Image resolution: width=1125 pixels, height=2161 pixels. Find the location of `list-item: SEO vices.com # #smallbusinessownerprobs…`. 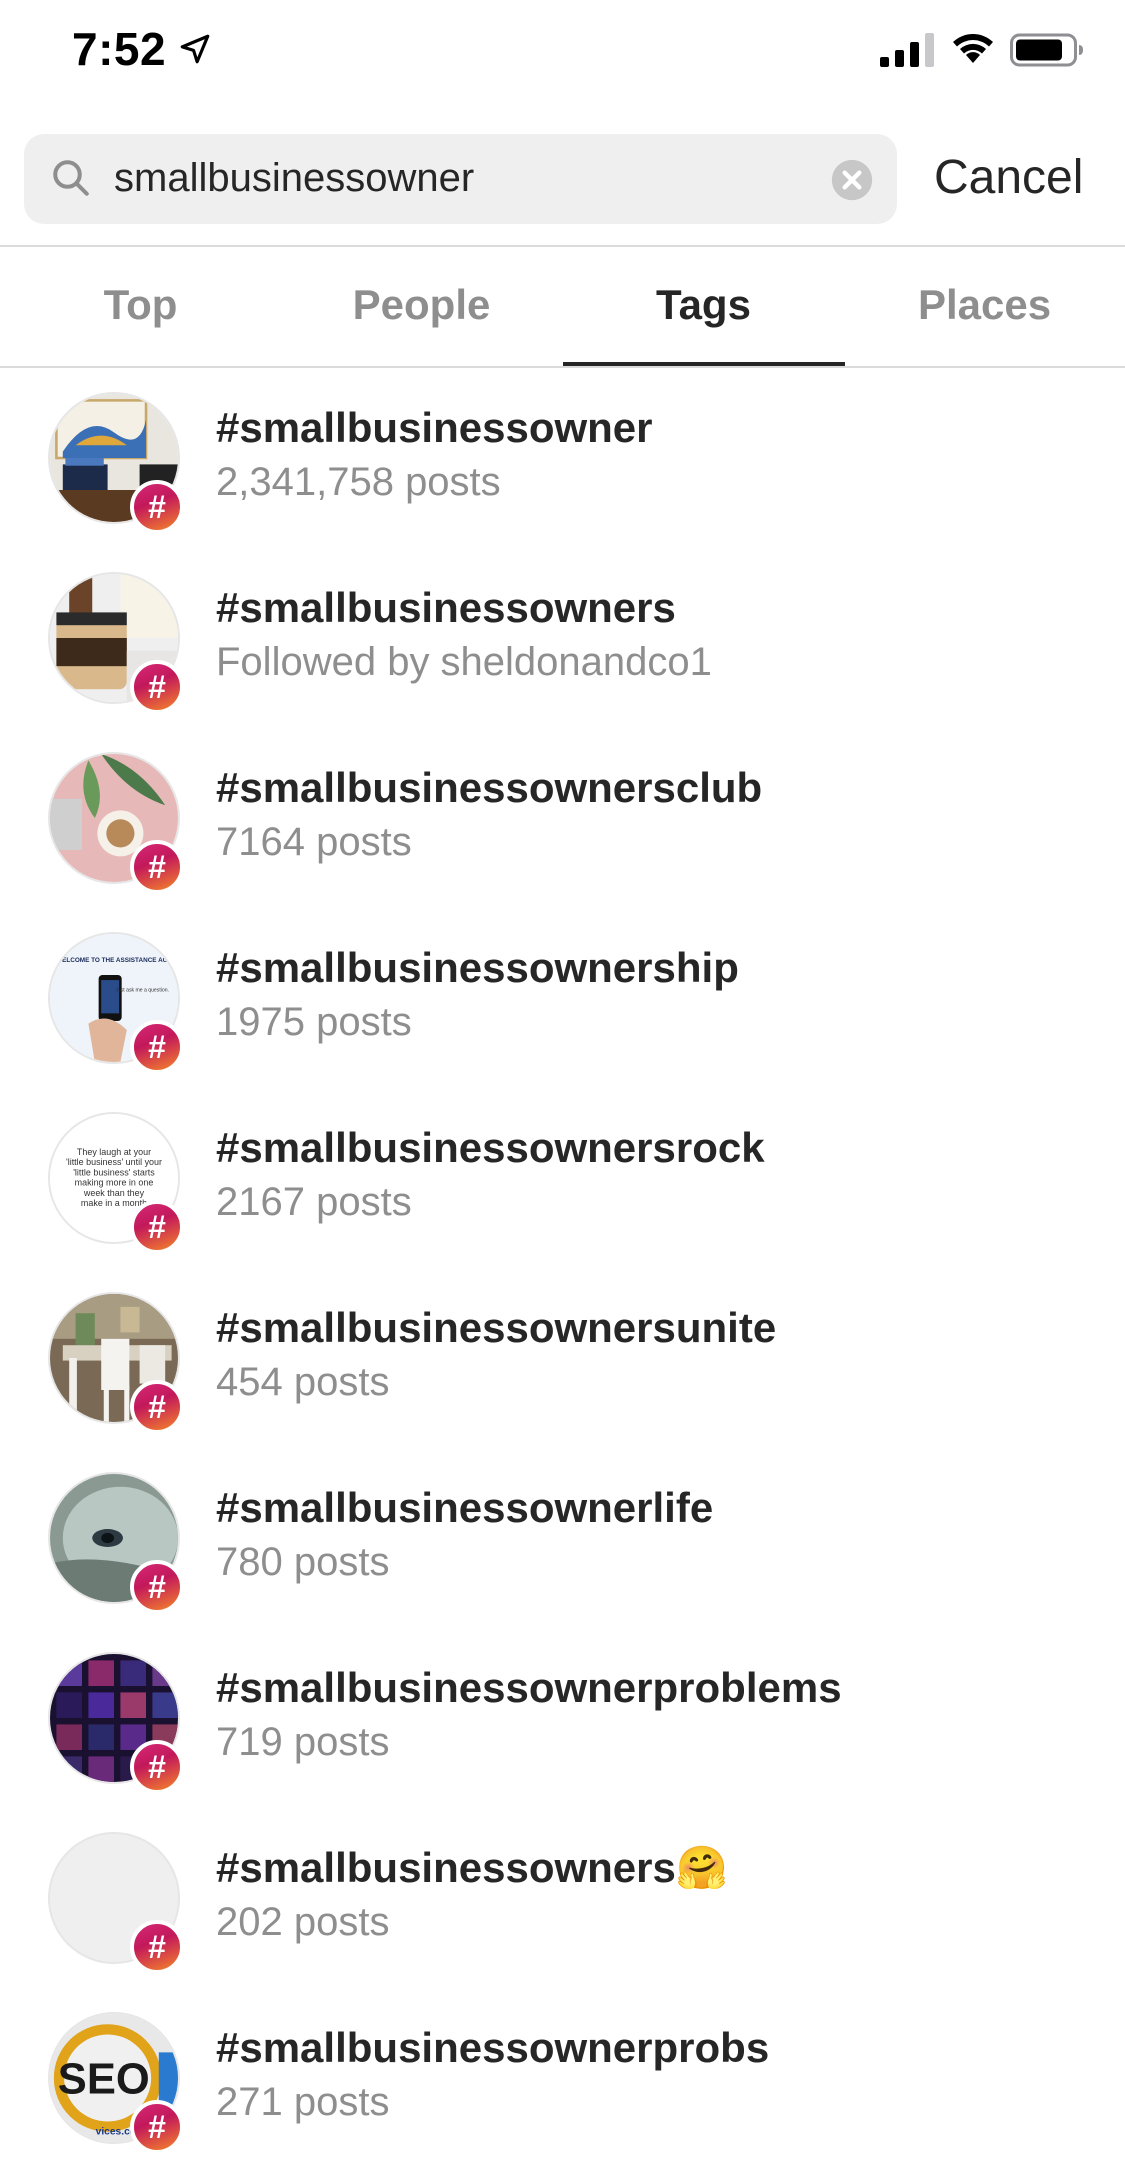

list-item: SEO vices.com # #smallbusinessownerprobs… is located at coordinates (562, 2074).